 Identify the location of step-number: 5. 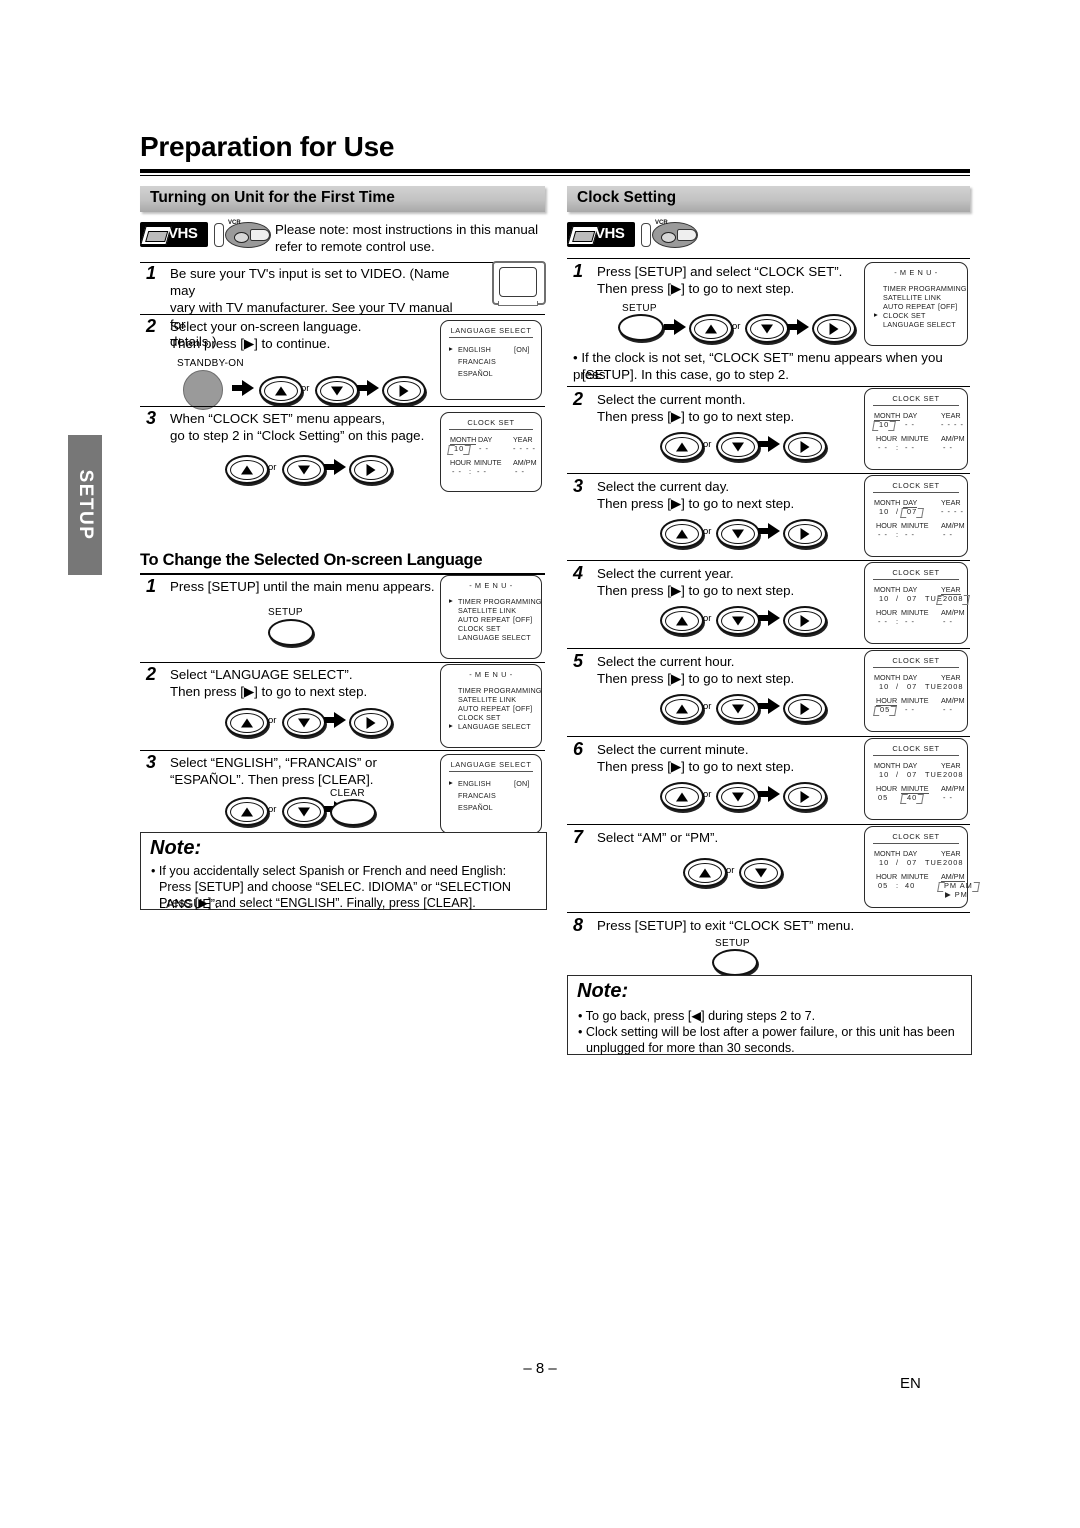
(578, 661).